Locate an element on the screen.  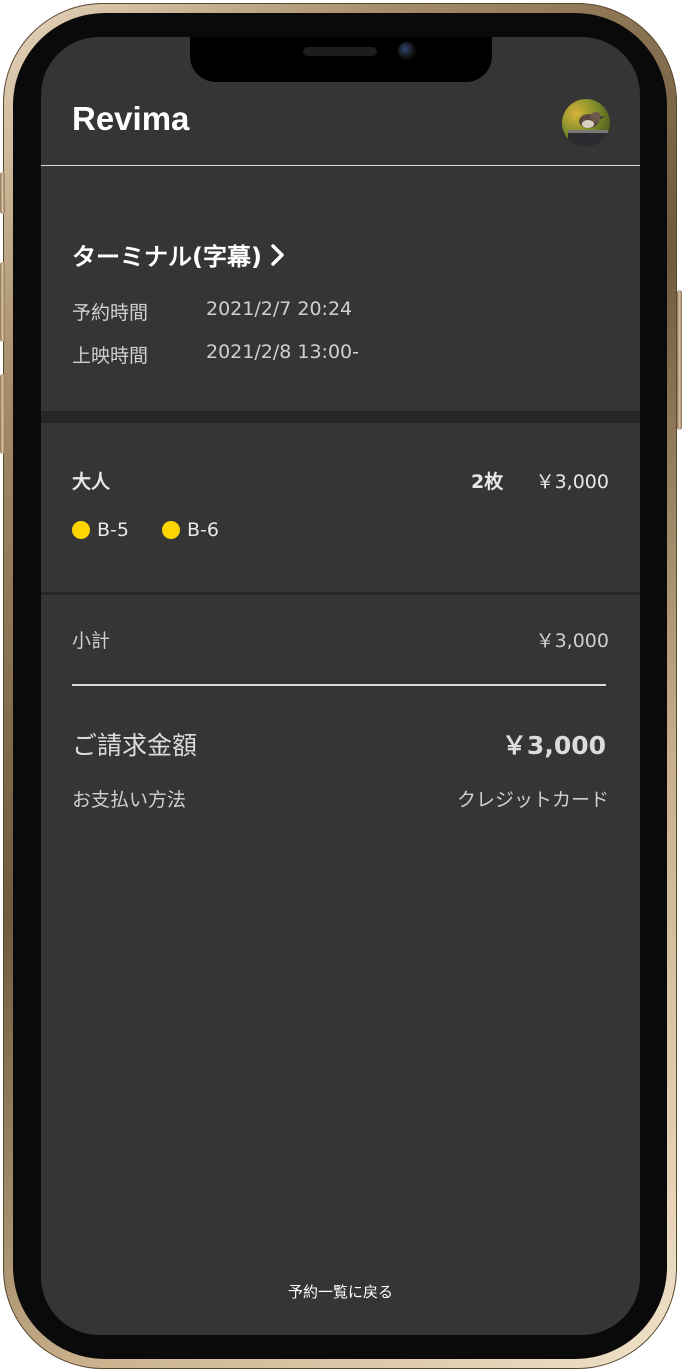
showtime-value: 2021/2/8 13:00- is located at coordinates (282, 352).